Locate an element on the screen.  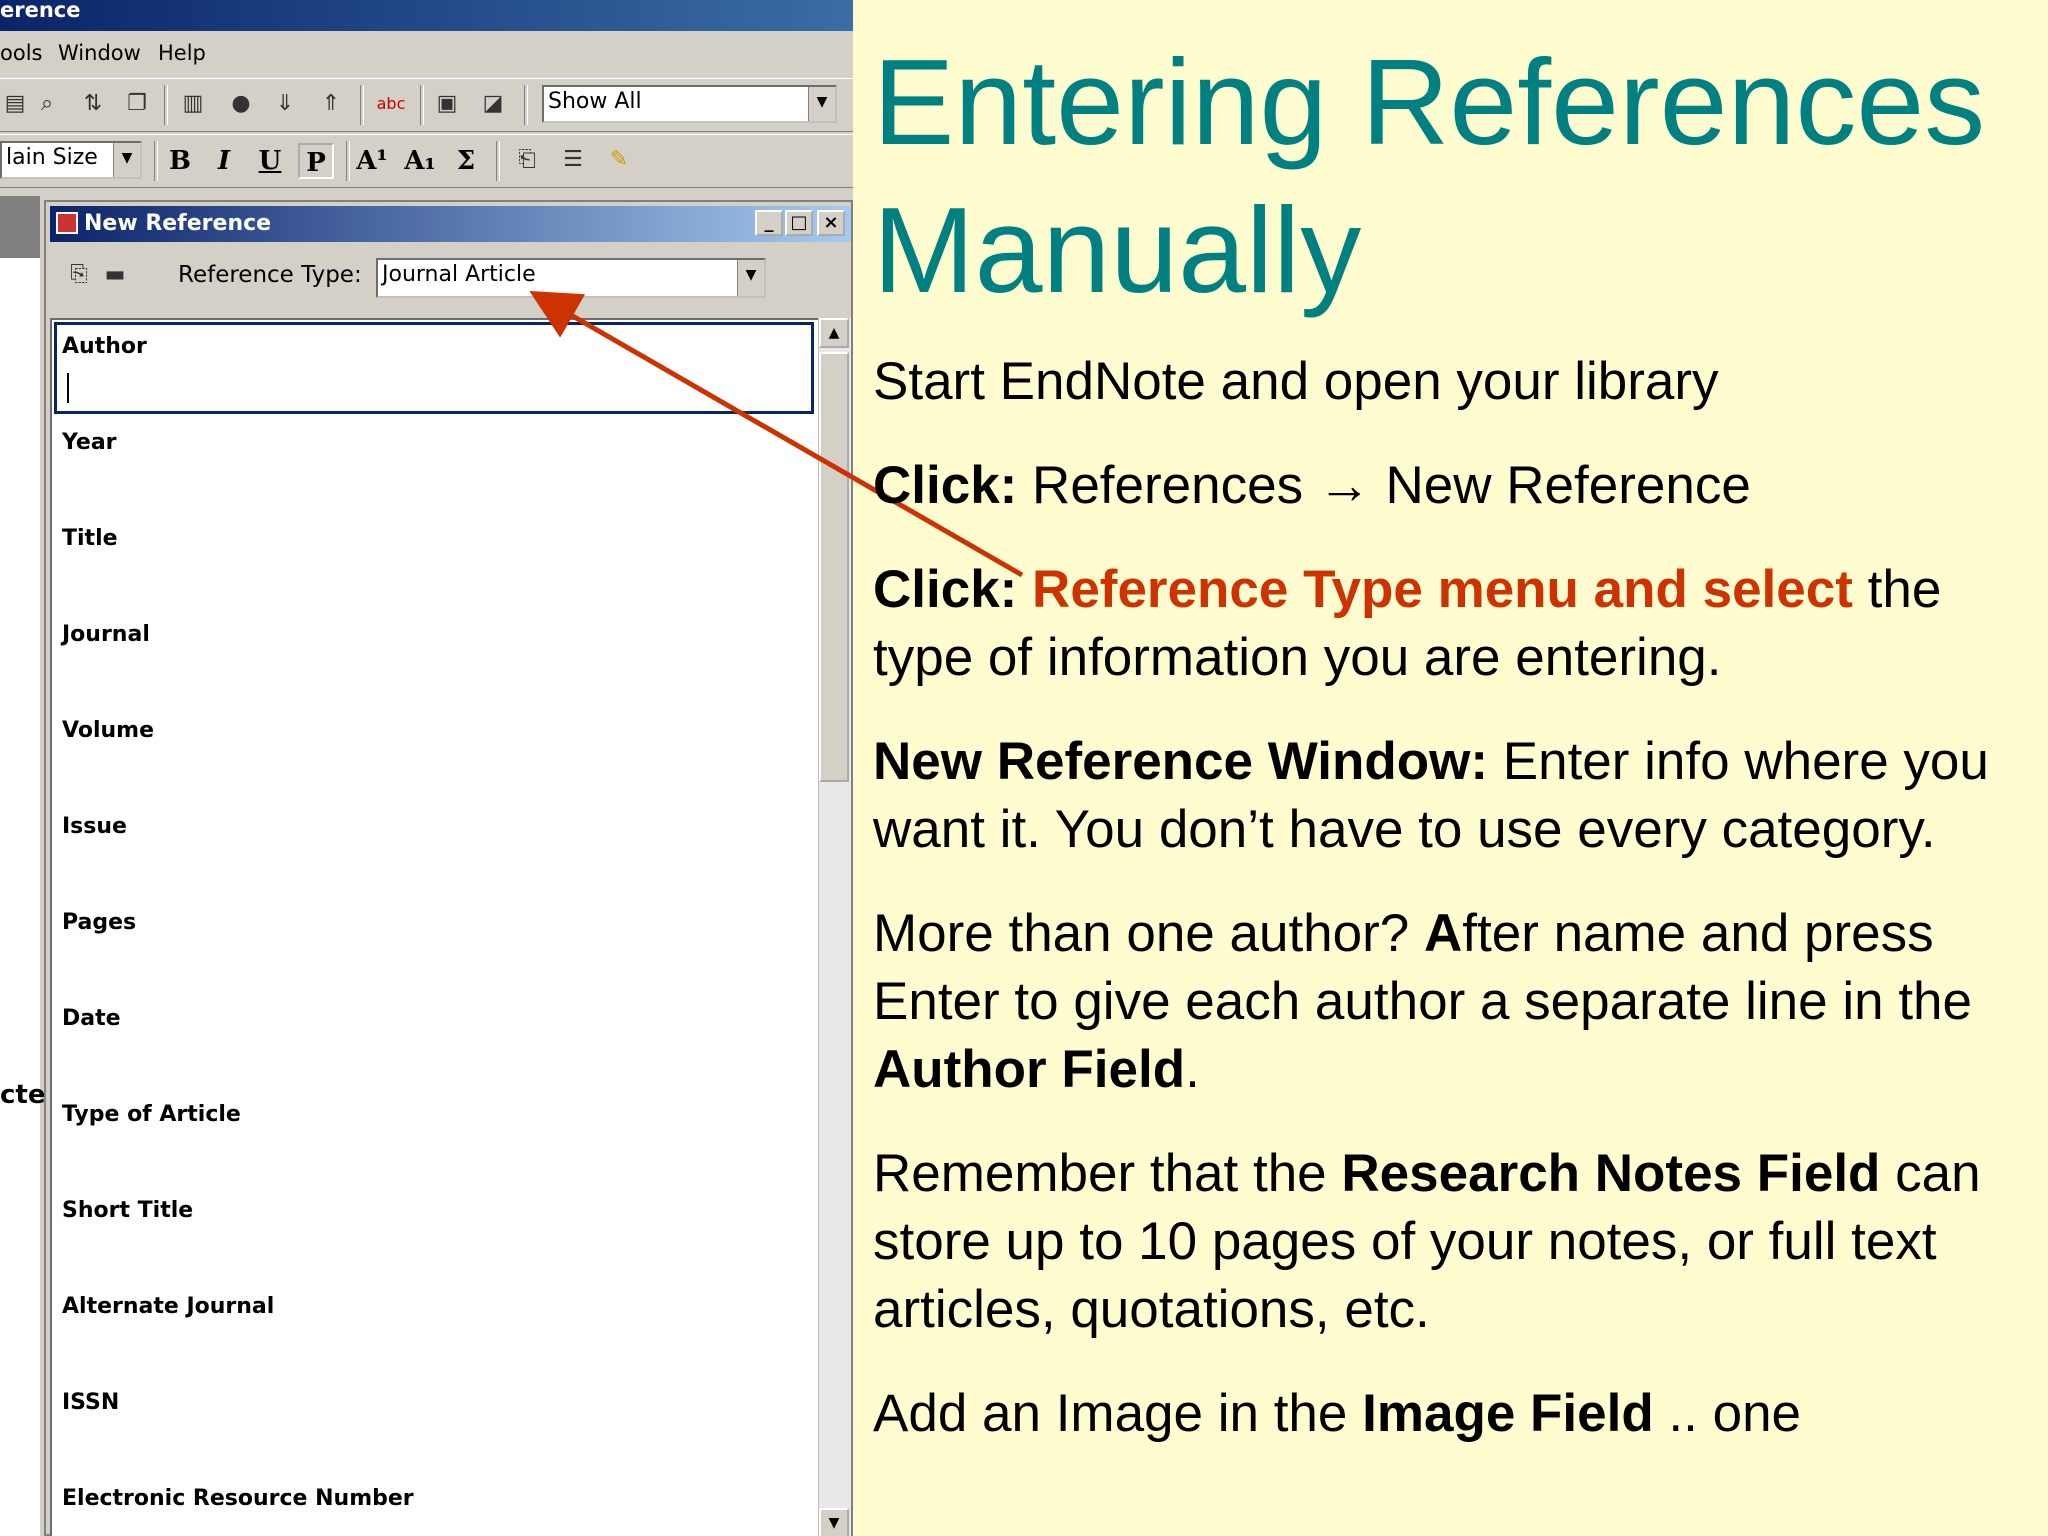
size-value: lain Size is located at coordinates (52, 157).